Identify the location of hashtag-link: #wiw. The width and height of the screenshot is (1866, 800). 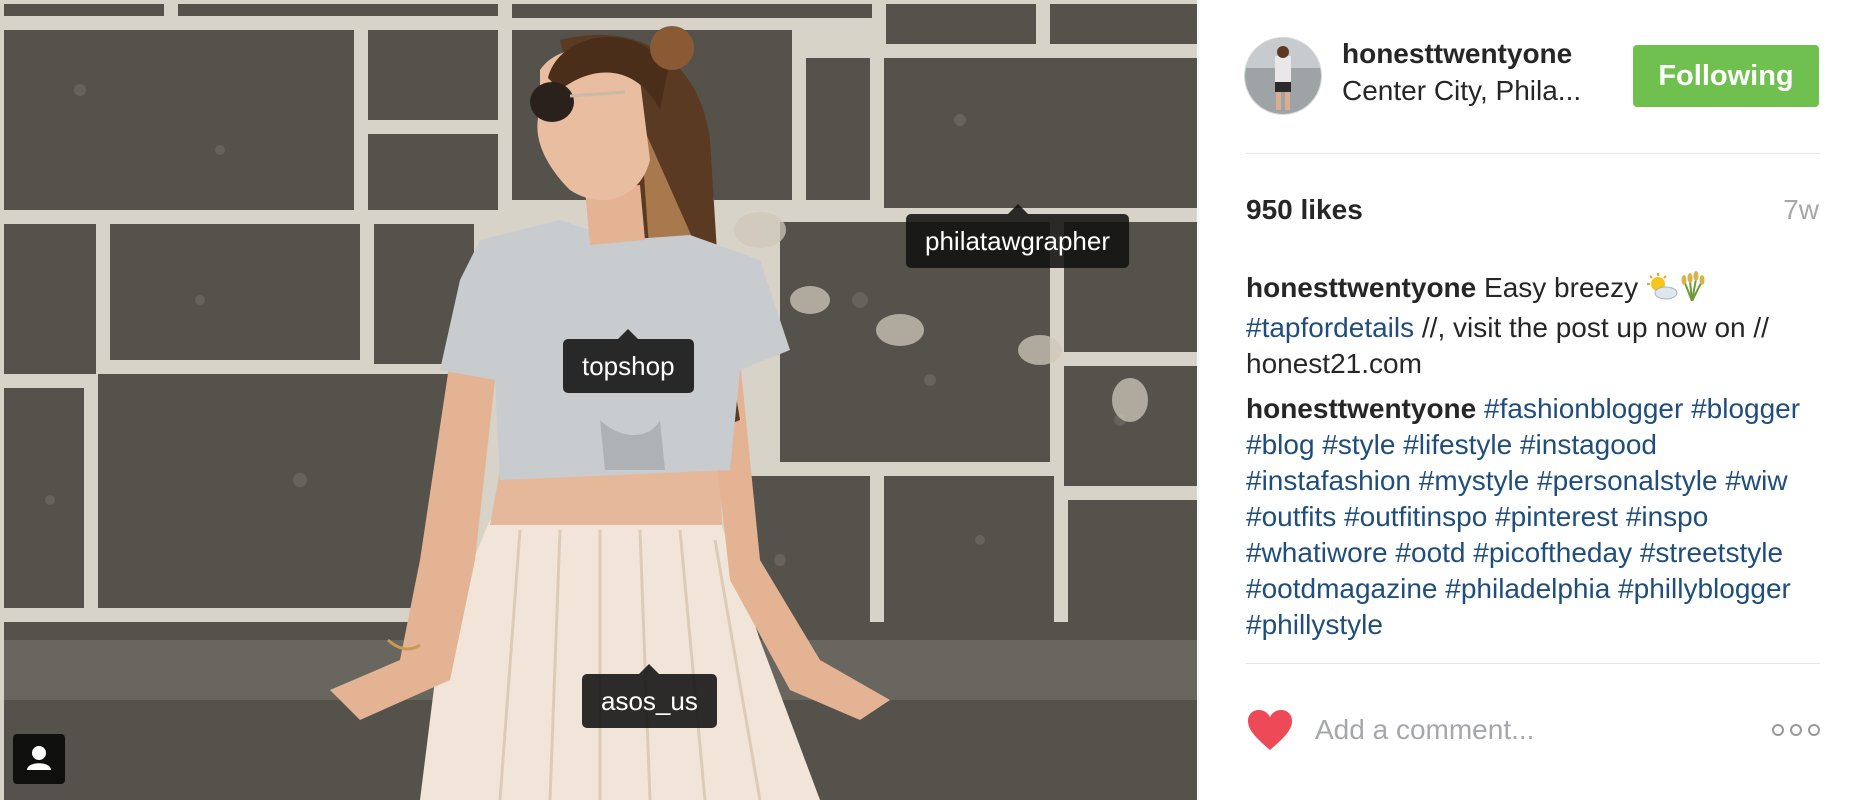
(1756, 480).